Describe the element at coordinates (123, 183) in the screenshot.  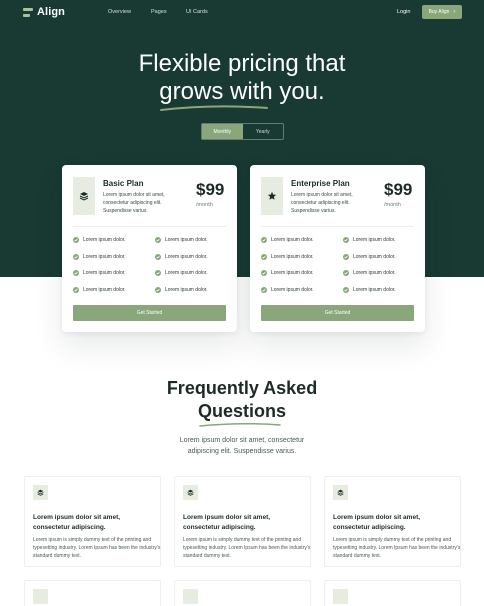
I see `plan-name: Basic Plan` at that location.